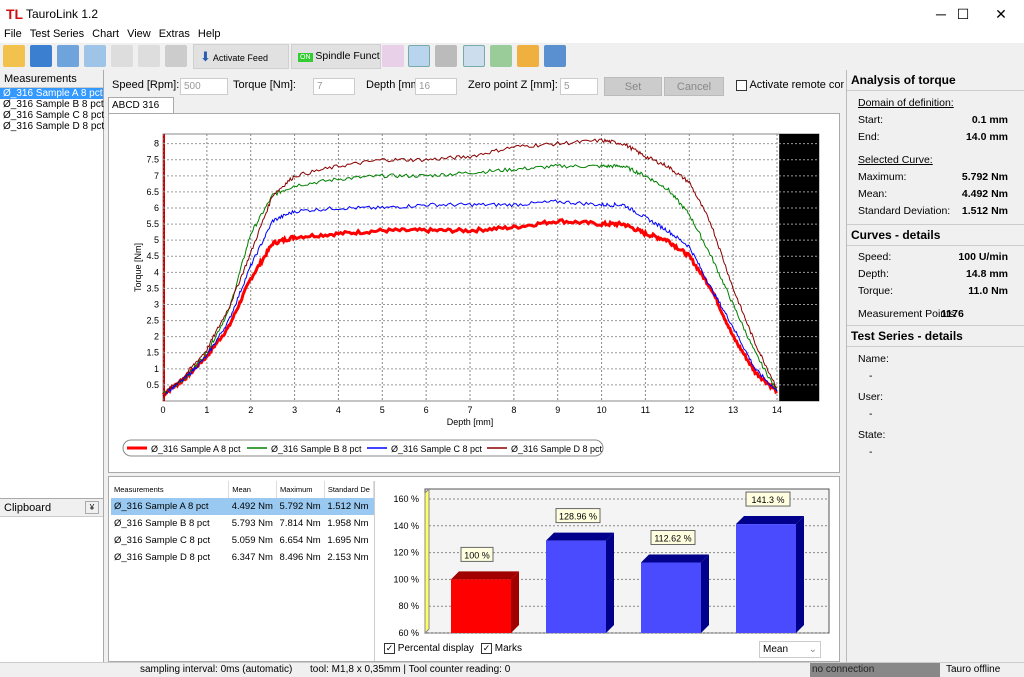 Image resolution: width=1024 pixels, height=677 pixels. What do you see at coordinates (176, 56) in the screenshot?
I see `delete-icon` at bounding box center [176, 56].